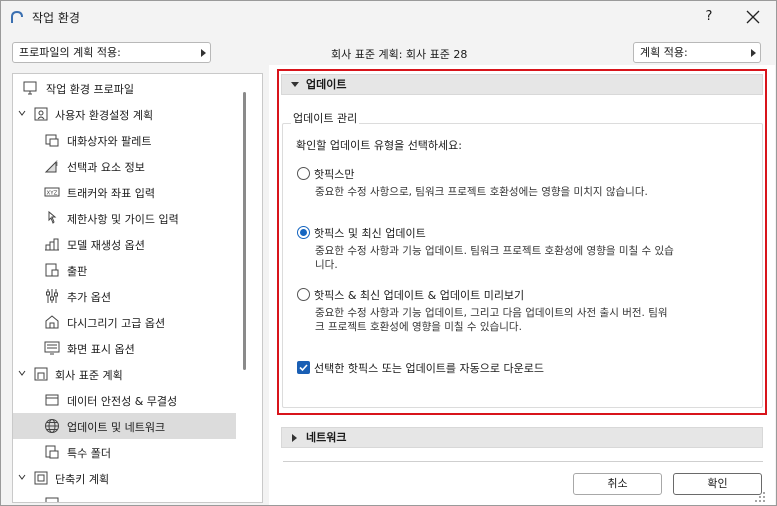 This screenshot has height=506, width=777. I want to click on tree-item-data-safety: 데이터 안전성 & 무결성, so click(124, 400).